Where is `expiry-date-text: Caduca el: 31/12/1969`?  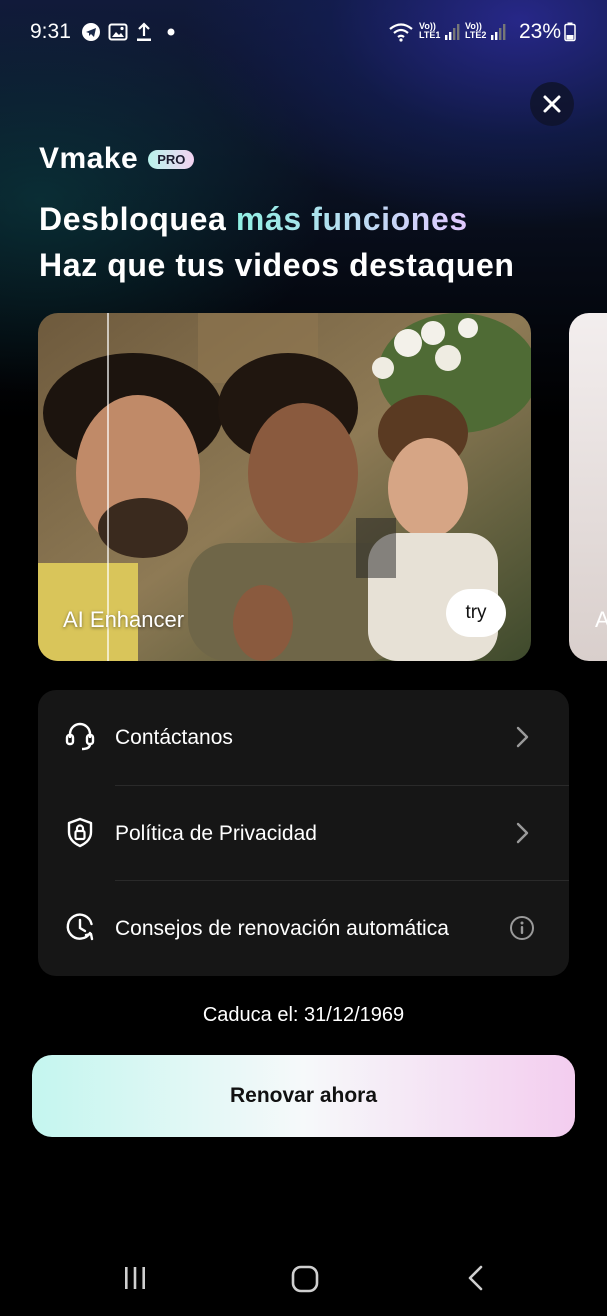 expiry-date-text: Caduca el: 31/12/1969 is located at coordinates (303, 1015).